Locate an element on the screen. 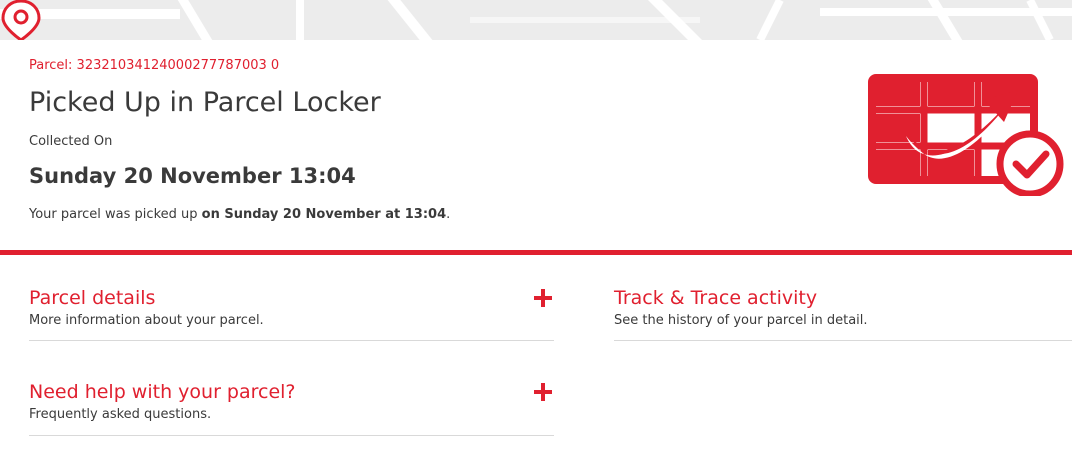  summary-suffix: . is located at coordinates (448, 214).